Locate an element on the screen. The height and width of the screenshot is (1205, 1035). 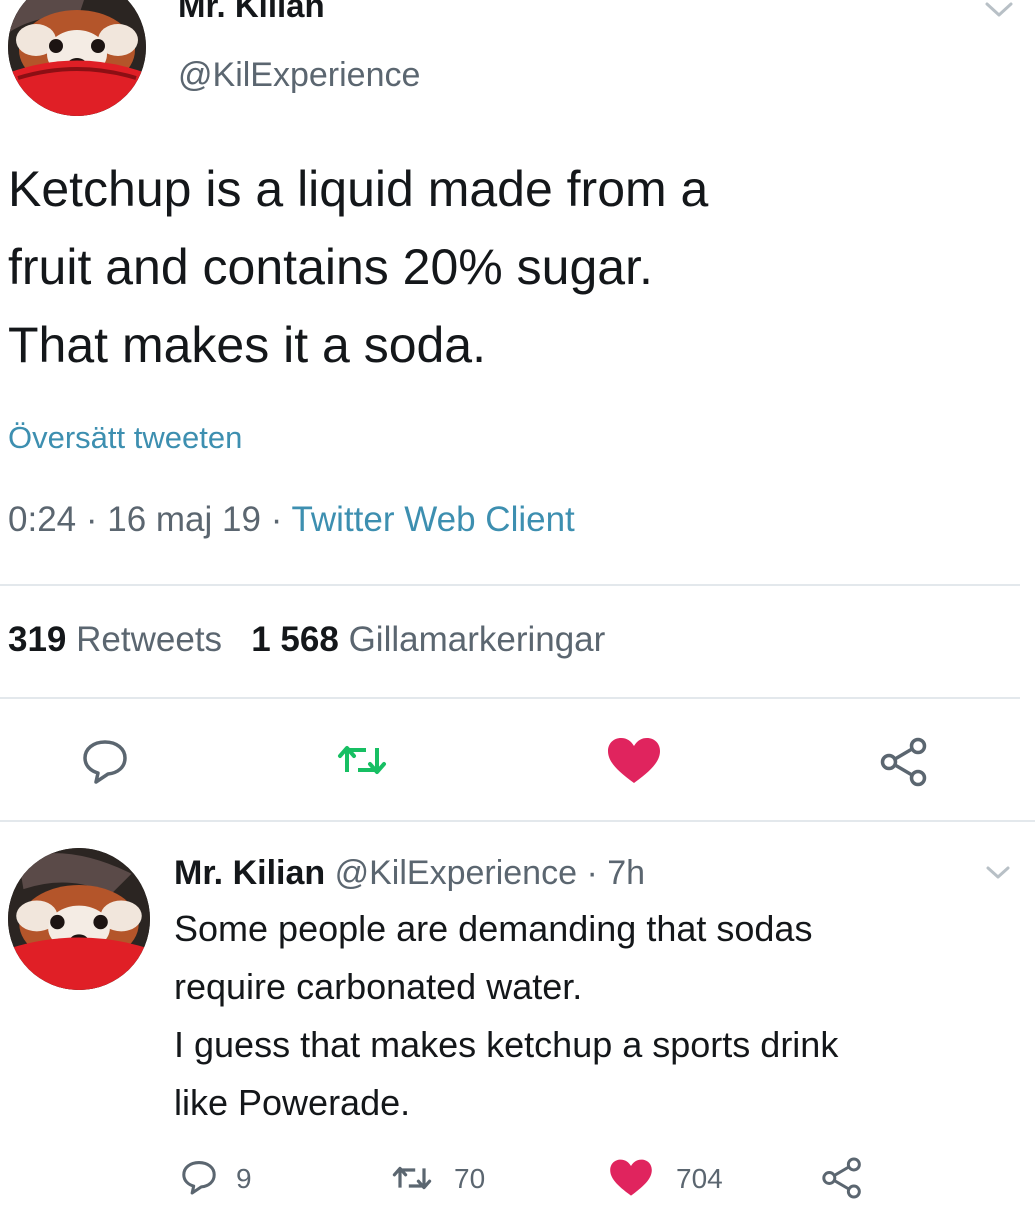
like-count: 1 568 is located at coordinates (295, 639).